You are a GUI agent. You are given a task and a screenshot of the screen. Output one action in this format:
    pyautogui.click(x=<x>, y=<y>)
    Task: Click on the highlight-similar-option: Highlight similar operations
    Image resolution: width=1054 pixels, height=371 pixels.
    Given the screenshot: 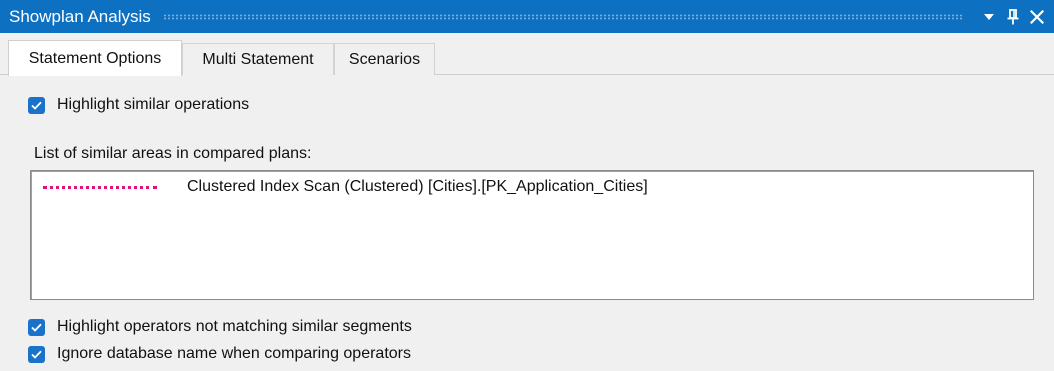 What is the action you would take?
    pyautogui.click(x=138, y=105)
    